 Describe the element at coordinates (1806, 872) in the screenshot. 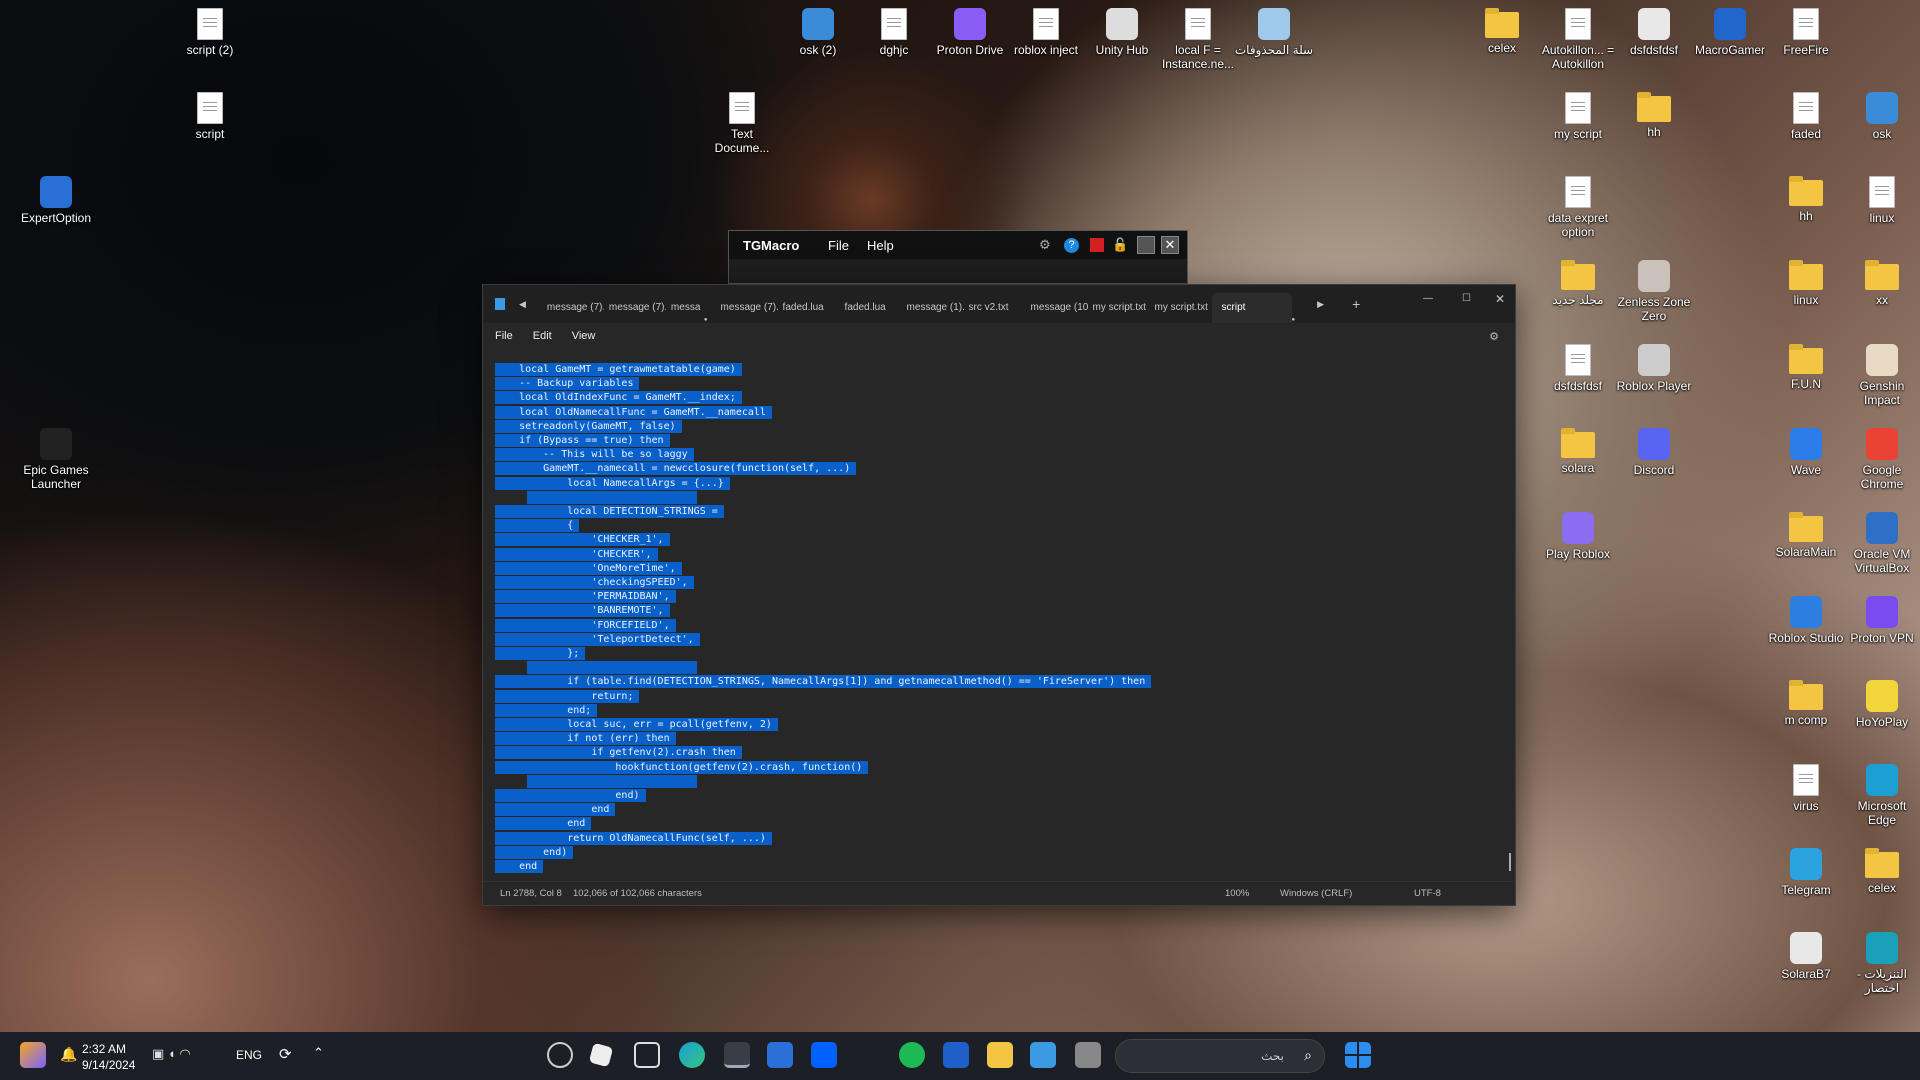

I see `desktop-icon: Telegram` at that location.